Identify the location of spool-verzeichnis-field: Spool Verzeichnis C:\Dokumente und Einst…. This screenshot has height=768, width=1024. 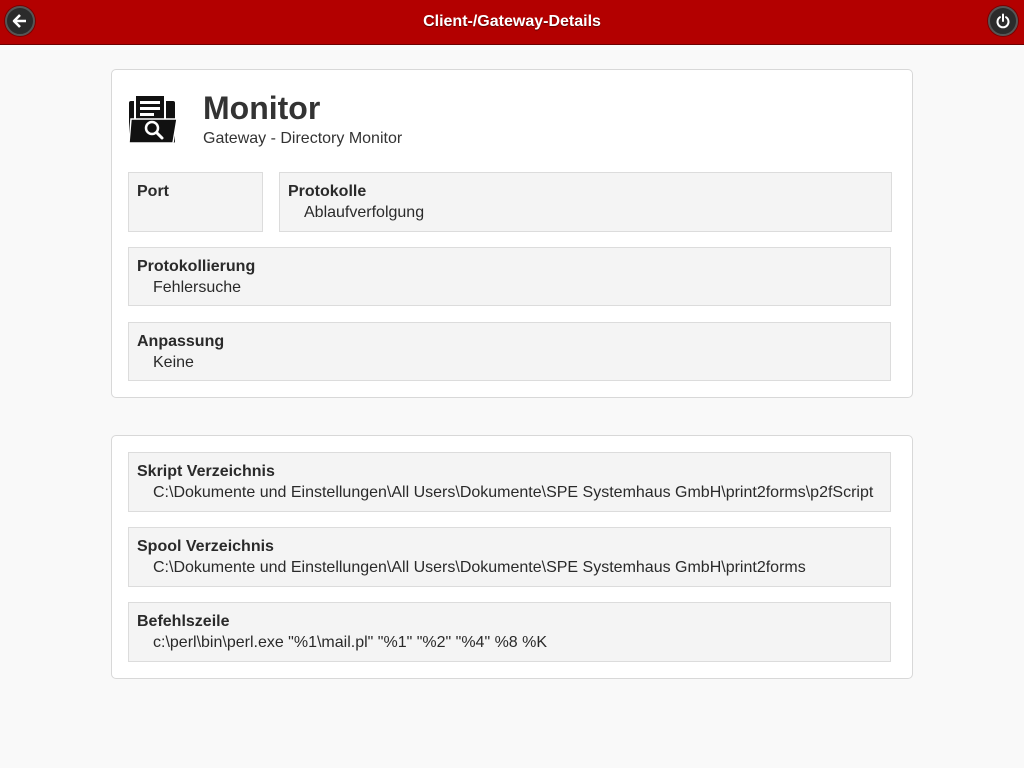
(509, 557).